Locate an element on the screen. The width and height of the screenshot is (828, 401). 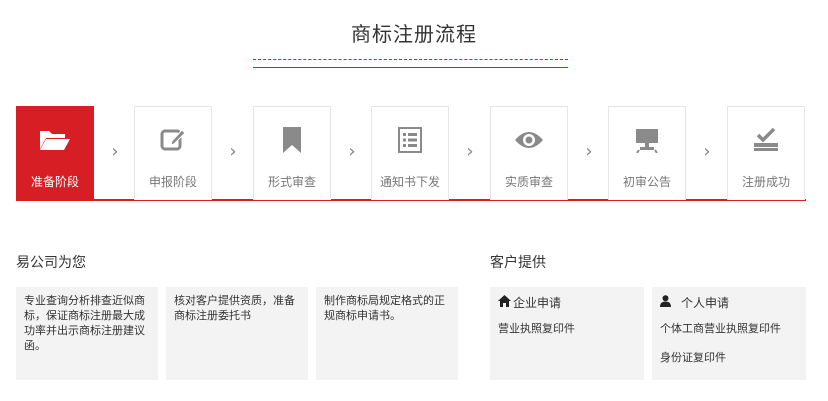
personal-application-box: 个人申请 个体工商营业执照复印件 身份证复印件 is located at coordinates (729, 333).